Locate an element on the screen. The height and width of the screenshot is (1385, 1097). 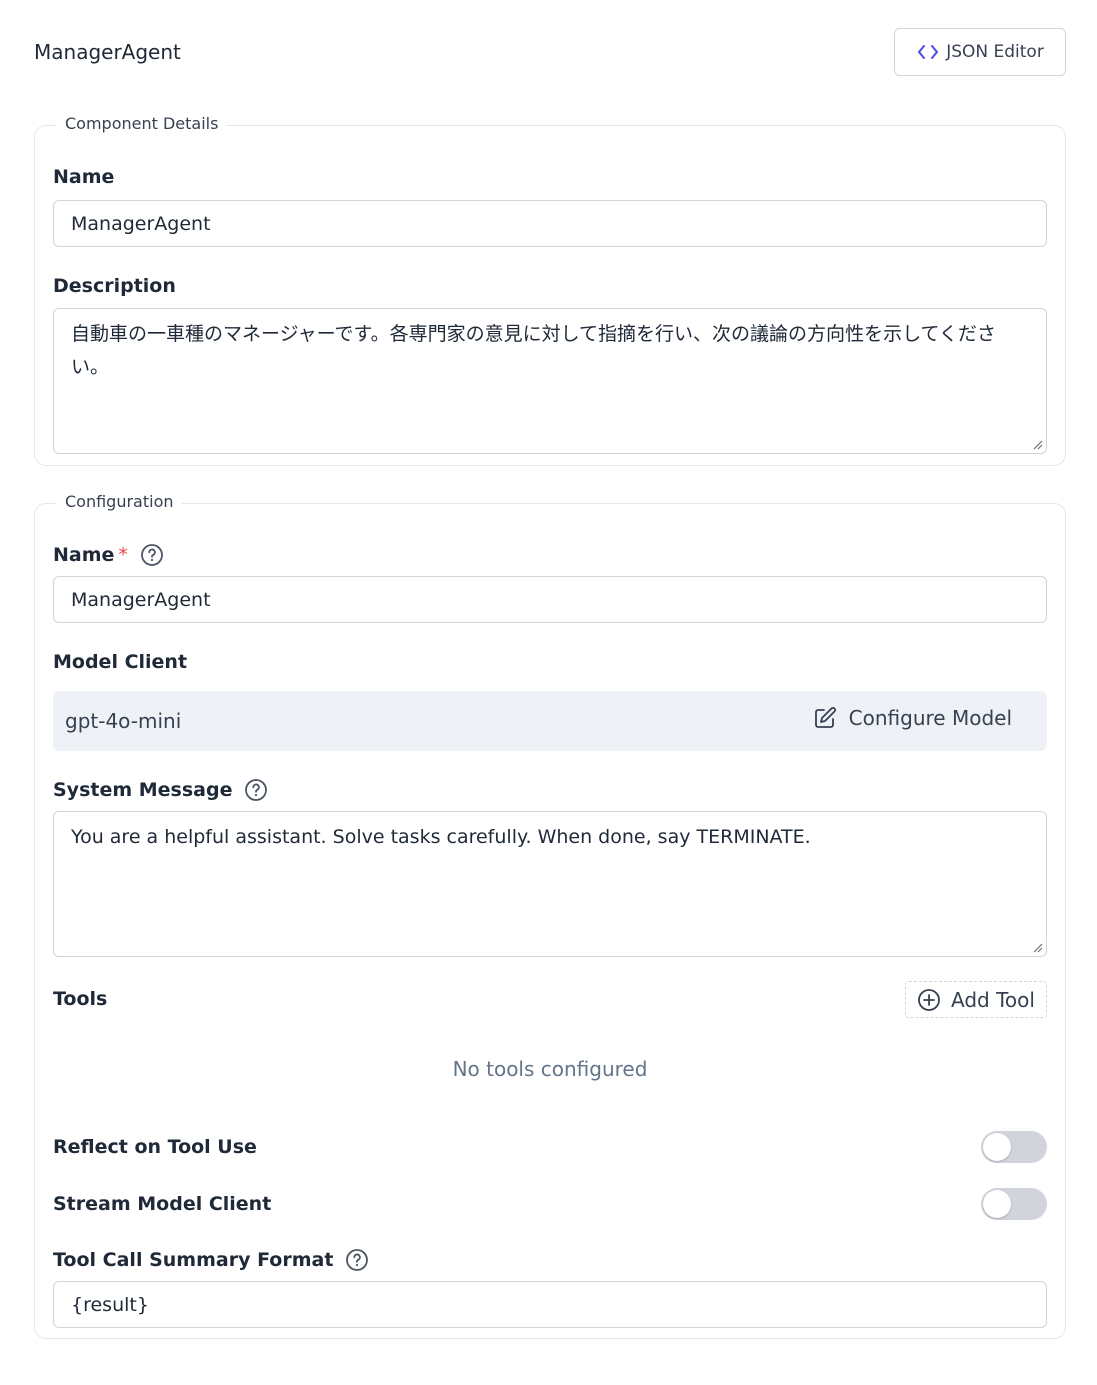
summary-format-label: Tool Call Summary Format is located at coordinates (211, 1260).